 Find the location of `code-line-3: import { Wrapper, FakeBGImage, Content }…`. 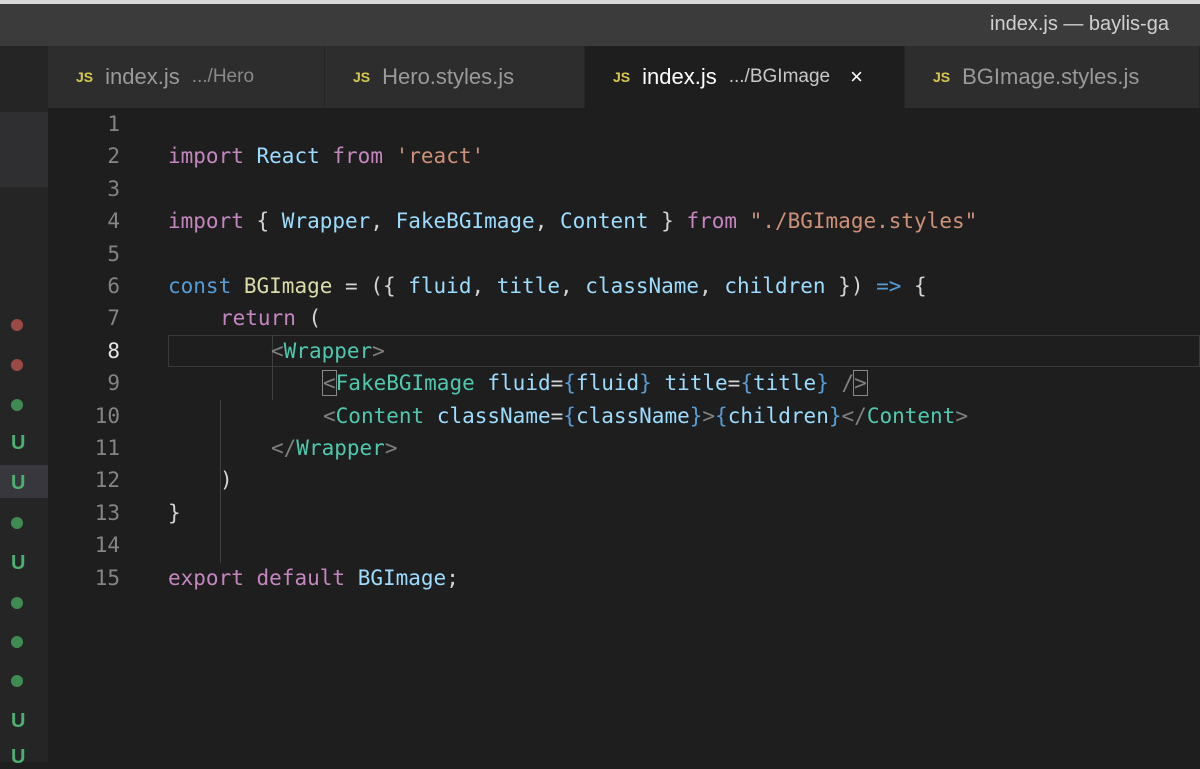

code-line-3: import { Wrapper, FakeBGImage, Content }… is located at coordinates (624, 203).